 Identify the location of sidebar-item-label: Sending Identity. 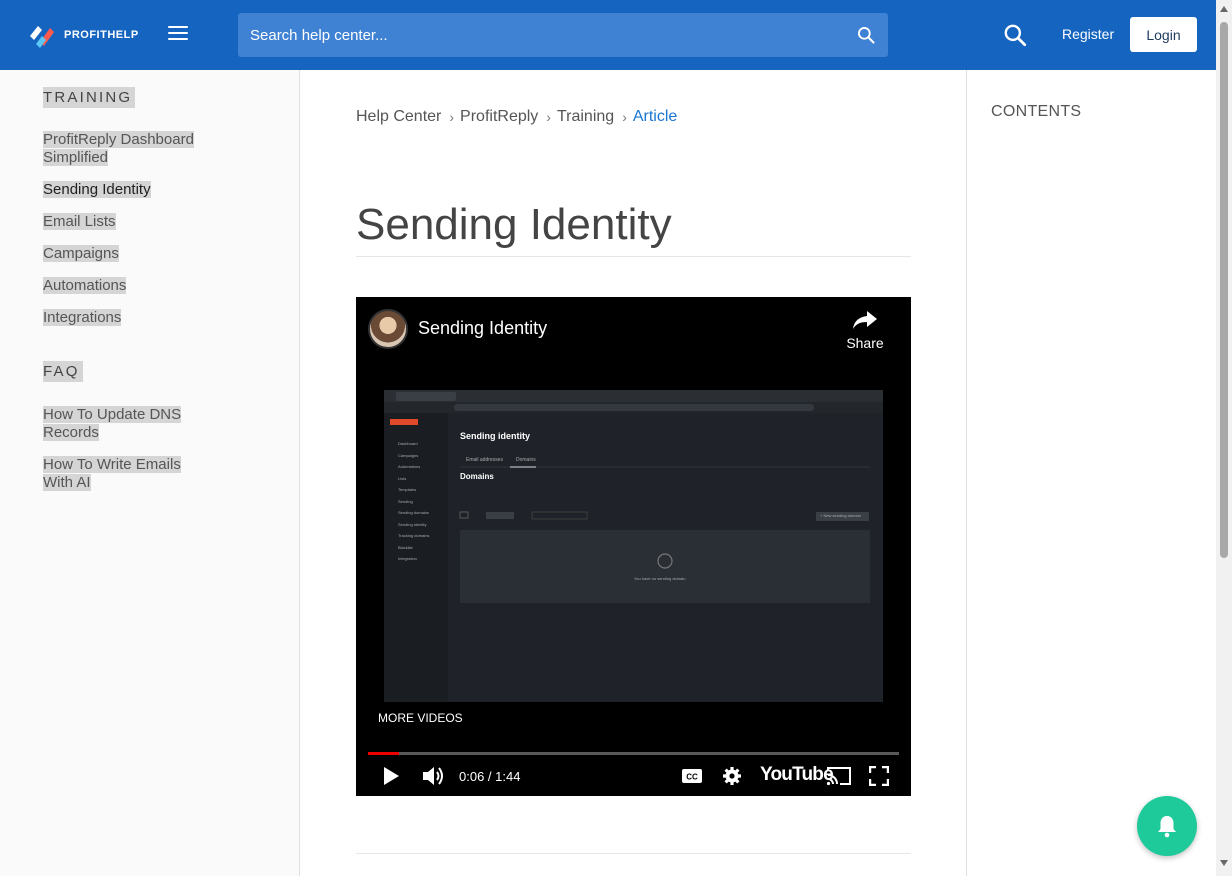
(97, 189).